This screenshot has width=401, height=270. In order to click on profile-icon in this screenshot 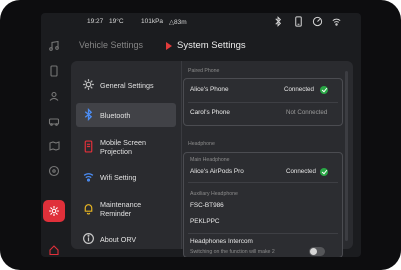, I will do `click(54, 96)`.